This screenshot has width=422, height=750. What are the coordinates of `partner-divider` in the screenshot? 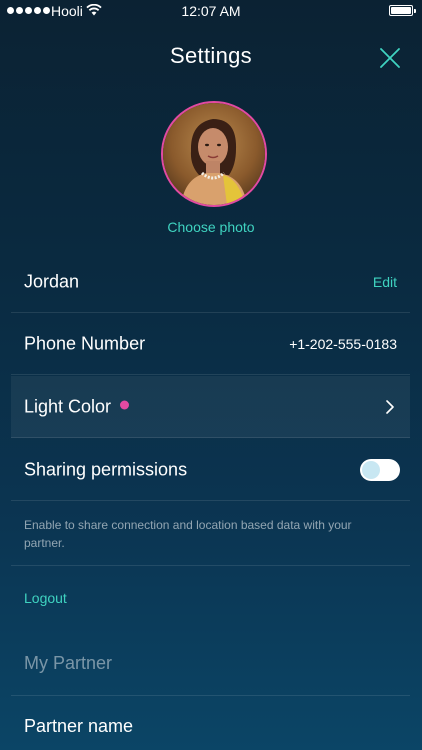 It's located at (210, 695).